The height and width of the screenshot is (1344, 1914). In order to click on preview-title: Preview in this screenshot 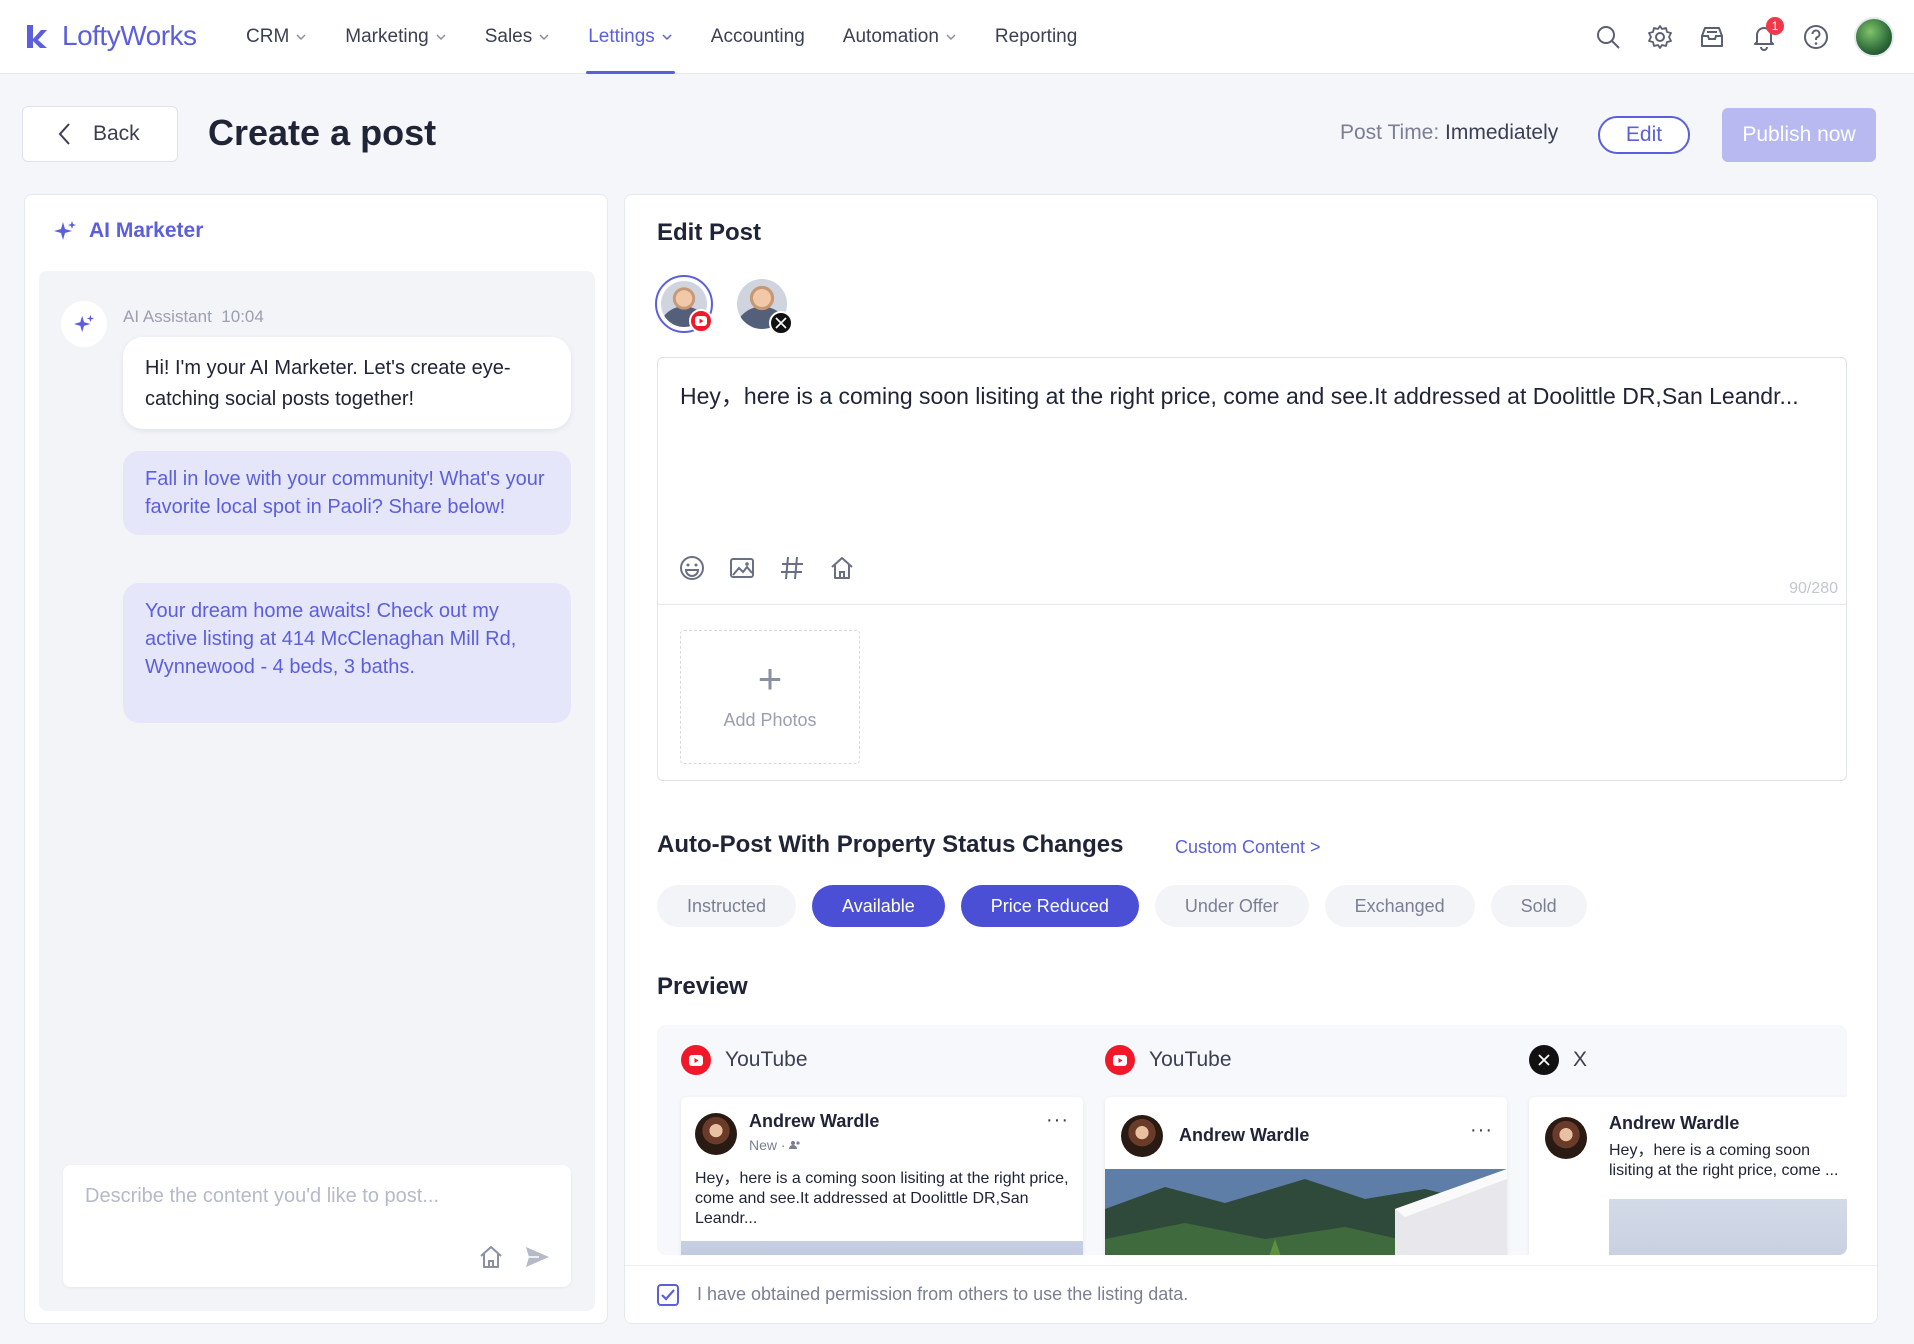, I will do `click(702, 986)`.